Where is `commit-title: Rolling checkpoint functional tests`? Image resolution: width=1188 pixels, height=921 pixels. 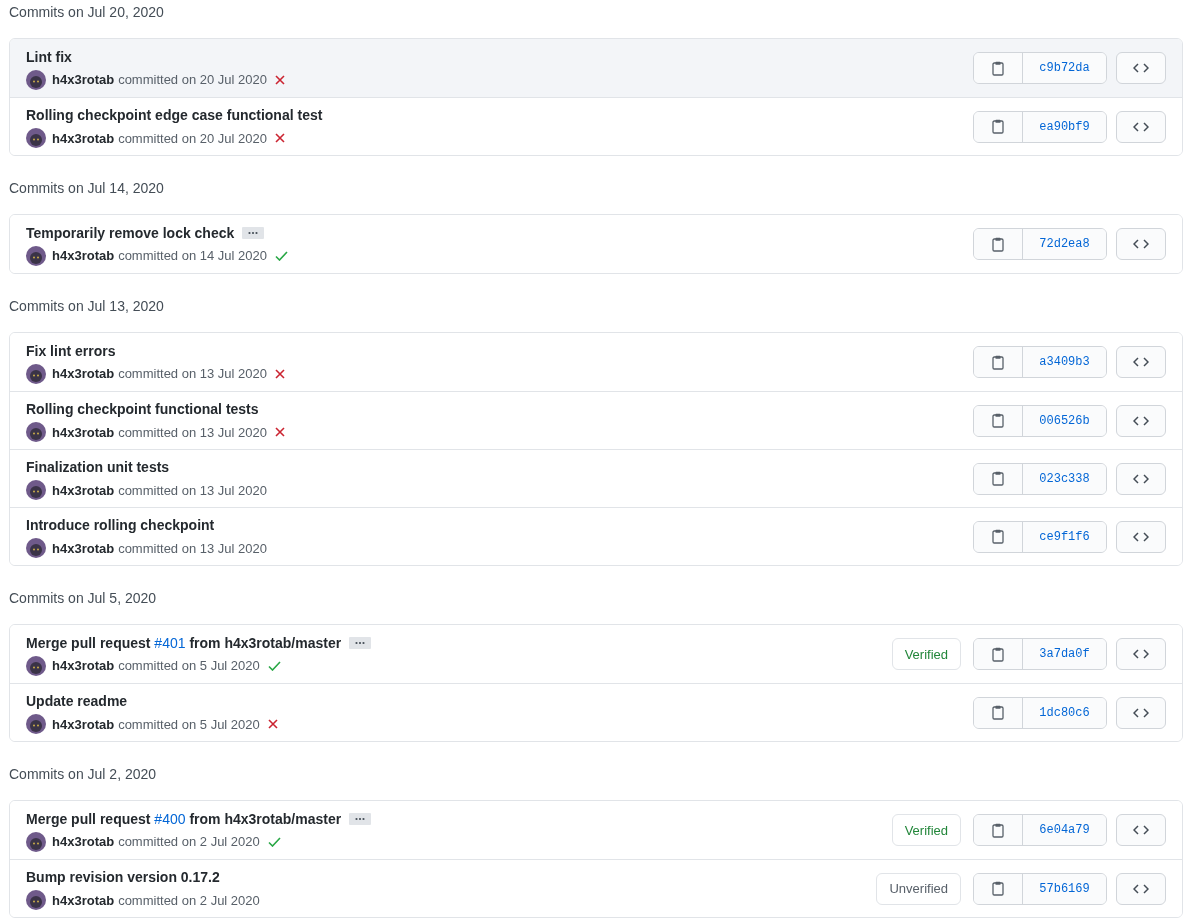 commit-title: Rolling checkpoint functional tests is located at coordinates (142, 409).